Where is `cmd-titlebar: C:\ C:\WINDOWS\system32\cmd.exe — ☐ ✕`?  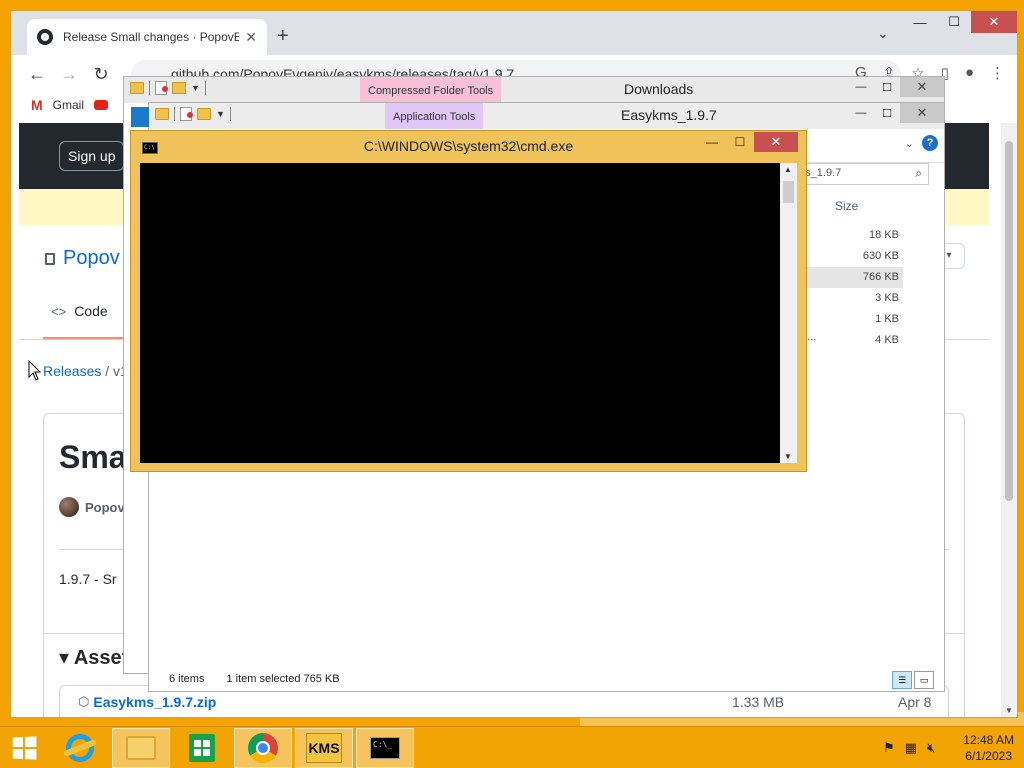 cmd-titlebar: C:\ C:\WINDOWS\system32\cmd.exe — ☐ ✕ is located at coordinates (468, 147).